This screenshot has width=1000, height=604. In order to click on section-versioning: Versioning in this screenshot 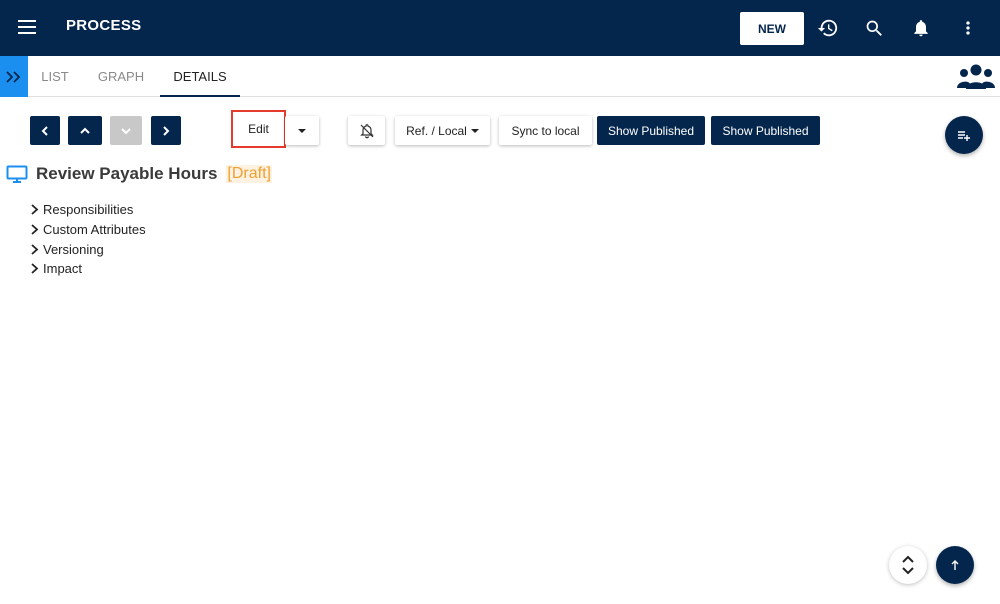, I will do `click(88, 249)`.